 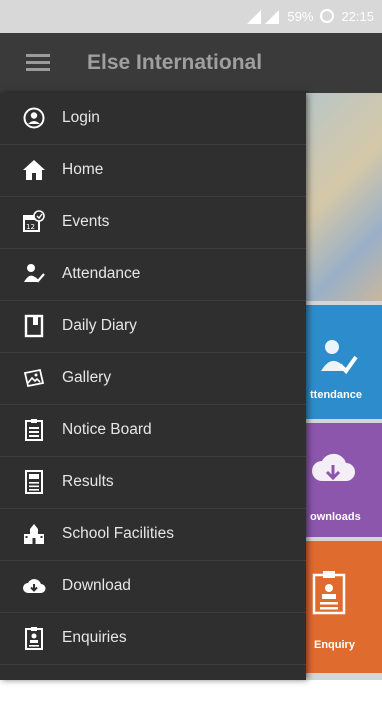 I want to click on menu-item-label: Home, so click(x=83, y=169).